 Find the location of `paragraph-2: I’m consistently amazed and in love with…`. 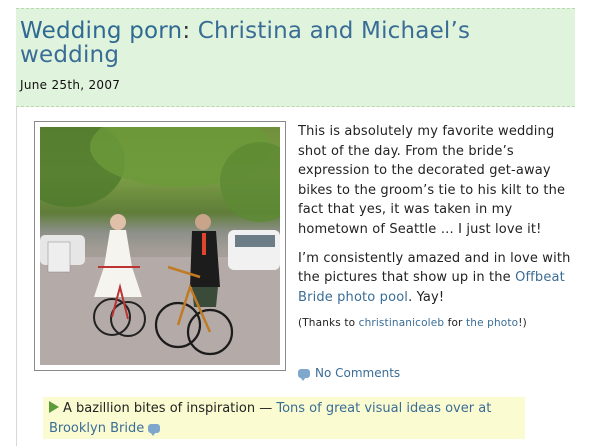

paragraph-2: I’m consistently amazed and in love with… is located at coordinates (439, 278).